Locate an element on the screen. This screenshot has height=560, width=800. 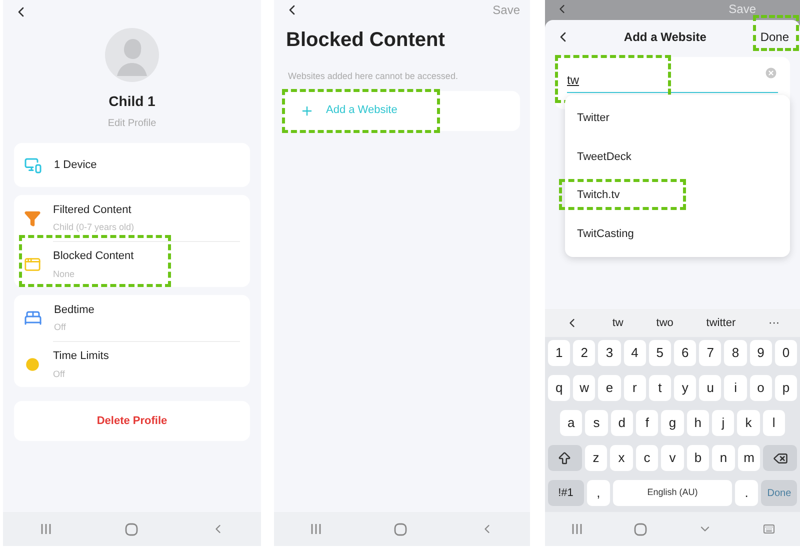
keyboard-key: m is located at coordinates (749, 458).